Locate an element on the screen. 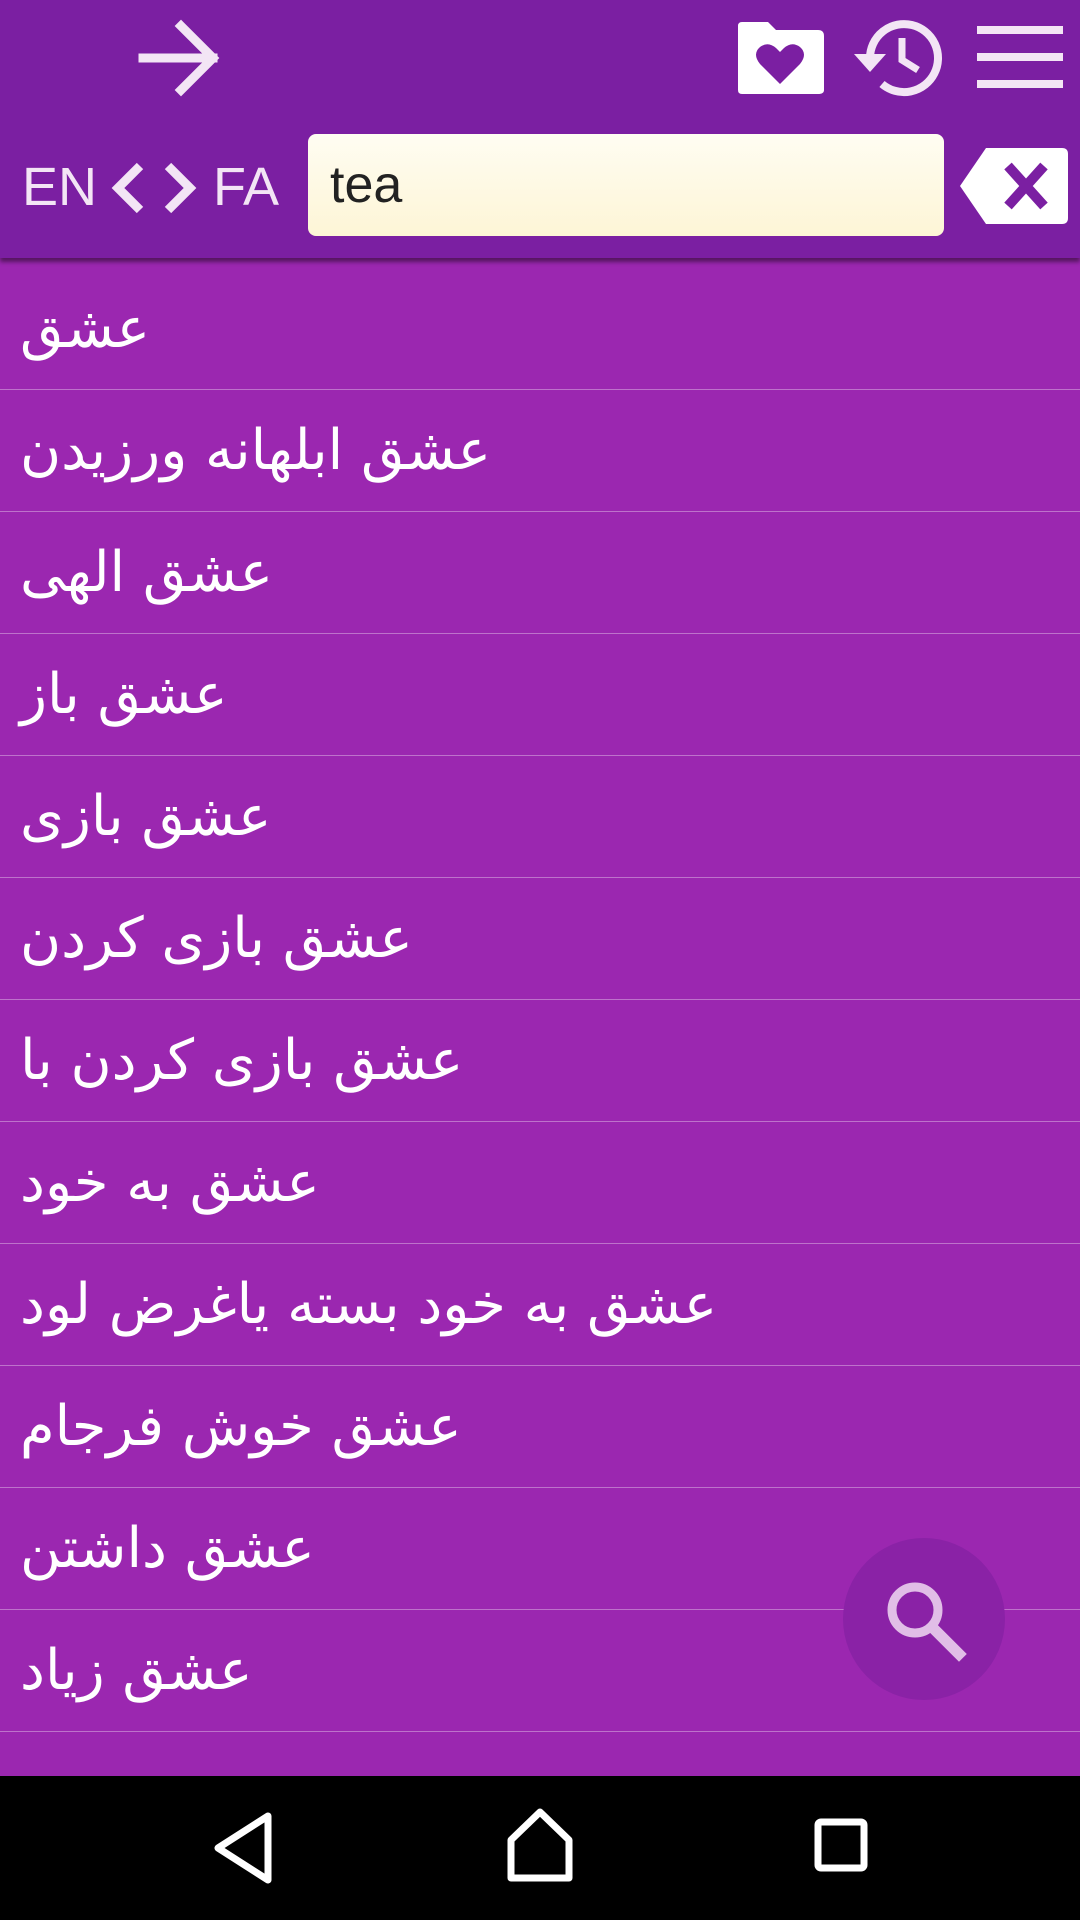  list-item-text: عشق الهی is located at coordinates (146, 572).